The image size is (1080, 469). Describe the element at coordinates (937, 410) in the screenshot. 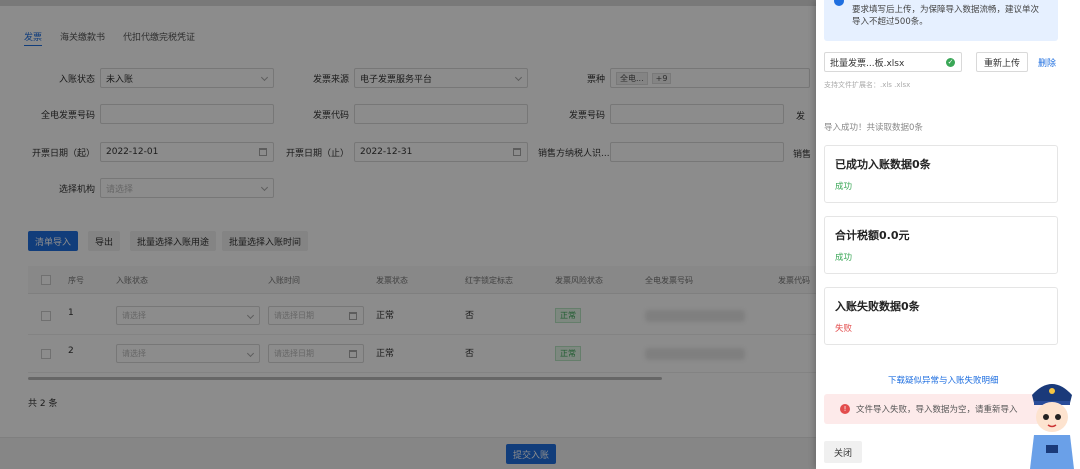

I see `error-message: 文件导入失败，导入数据为空，请重新导入` at that location.